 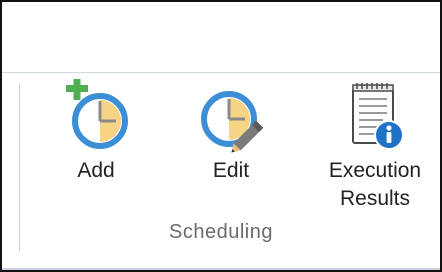 What do you see at coordinates (378, 116) in the screenshot?
I see `execution-results-icon` at bounding box center [378, 116].